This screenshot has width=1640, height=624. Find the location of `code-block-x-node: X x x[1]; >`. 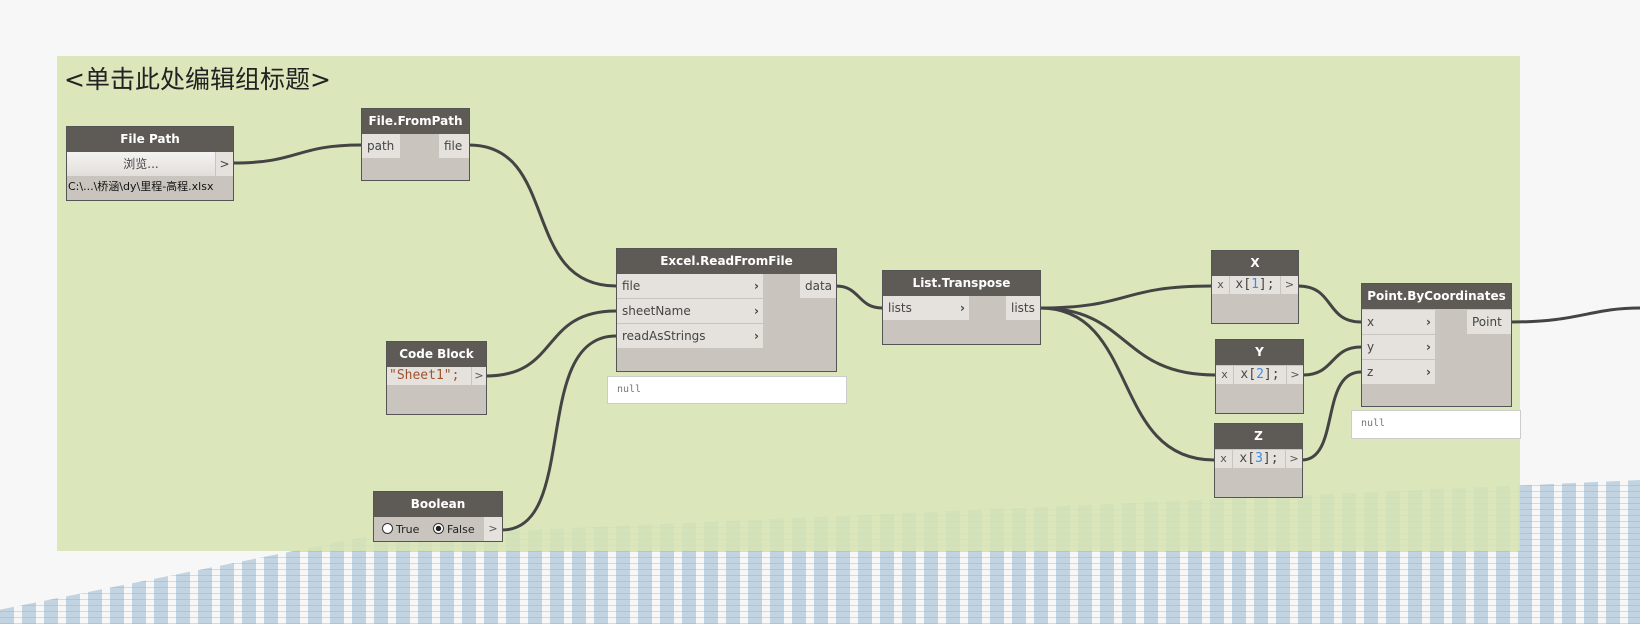

code-block-x-node: X x x[1]; > is located at coordinates (1255, 287).